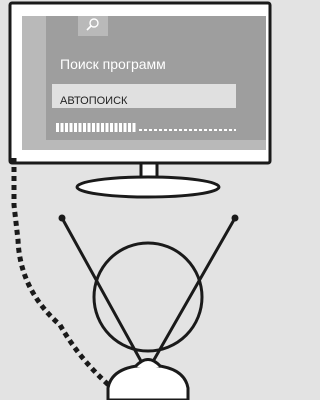 This screenshot has width=320, height=400. What do you see at coordinates (113, 64) in the screenshot?
I see `screen-title: Поиск программ` at bounding box center [113, 64].